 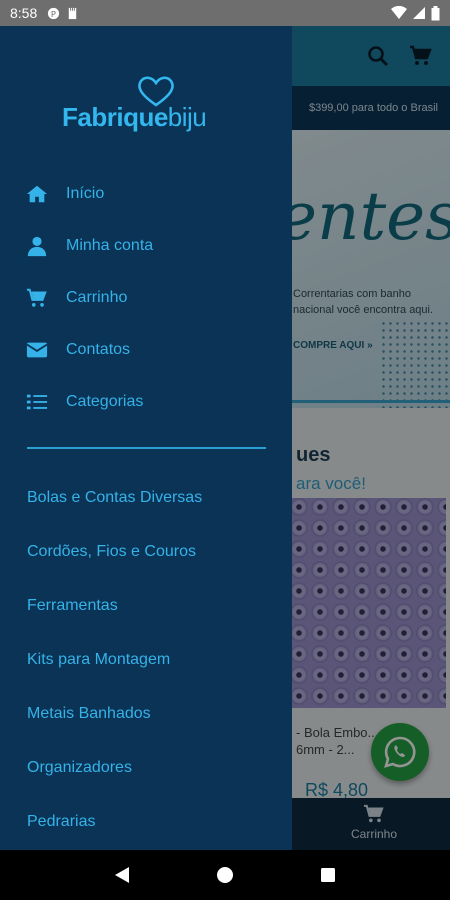 What do you see at coordinates (36, 297) in the screenshot?
I see `cart-icon` at bounding box center [36, 297].